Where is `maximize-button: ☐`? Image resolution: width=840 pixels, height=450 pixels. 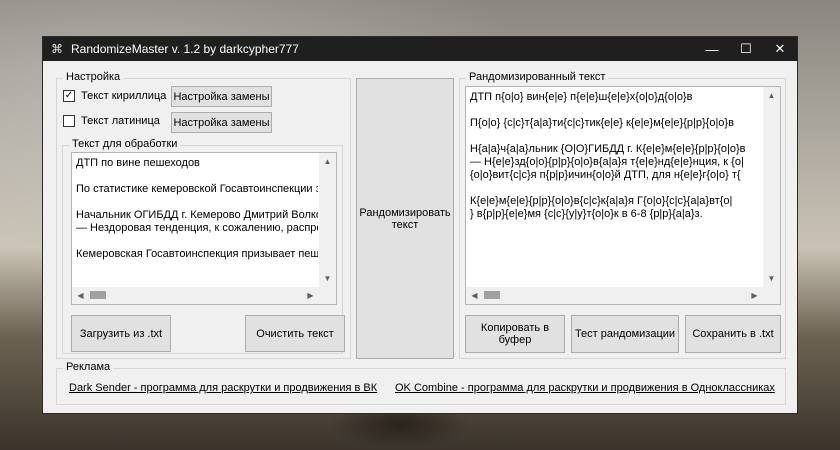 maximize-button: ☐ is located at coordinates (746, 49).